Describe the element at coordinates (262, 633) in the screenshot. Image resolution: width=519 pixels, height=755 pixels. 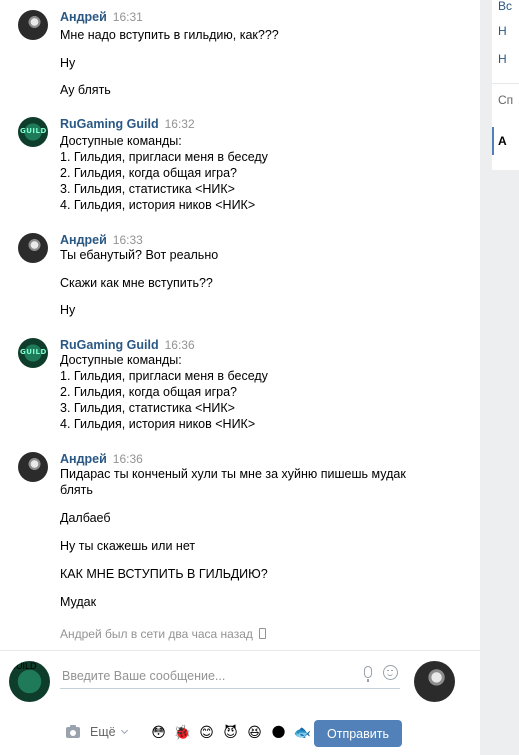
I see `mobile-icon` at that location.